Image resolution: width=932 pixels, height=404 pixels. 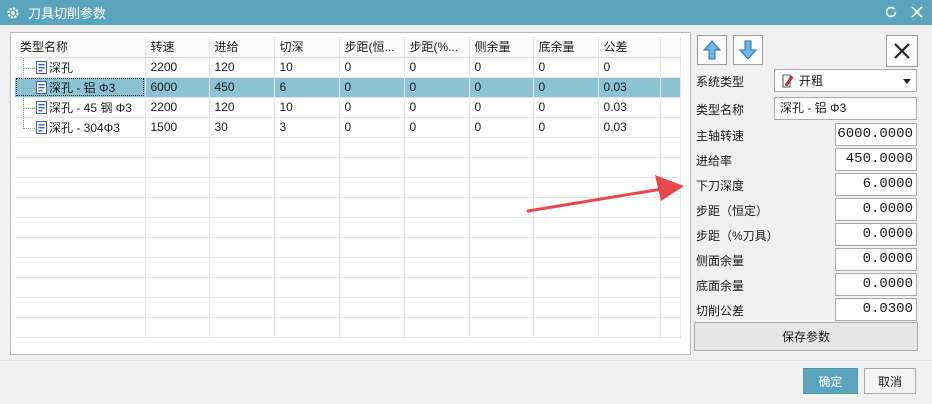 I want to click on system-type-value: 开粗, so click(x=811, y=81).